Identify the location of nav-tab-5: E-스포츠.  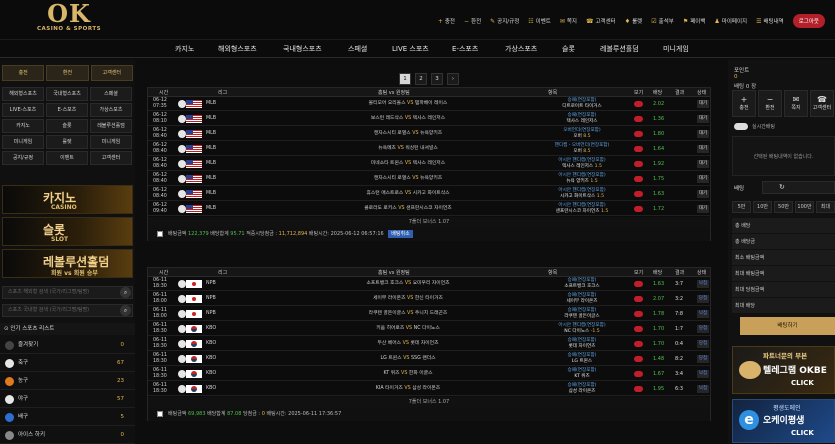
(465, 49).